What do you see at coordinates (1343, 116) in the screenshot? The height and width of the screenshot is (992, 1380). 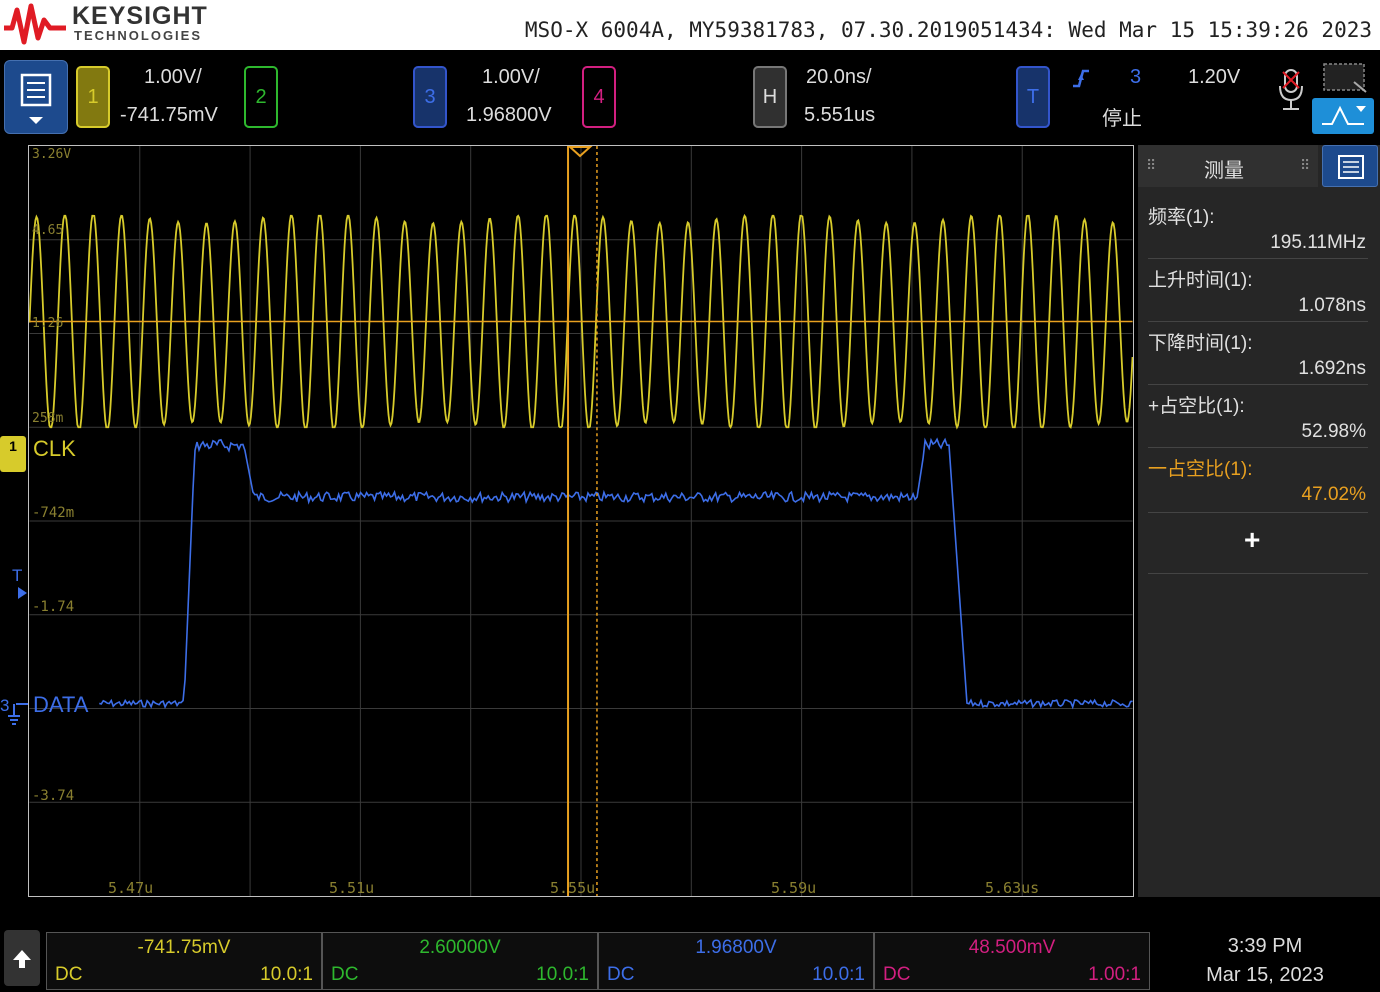 I see `touch-gesture-icon` at bounding box center [1343, 116].